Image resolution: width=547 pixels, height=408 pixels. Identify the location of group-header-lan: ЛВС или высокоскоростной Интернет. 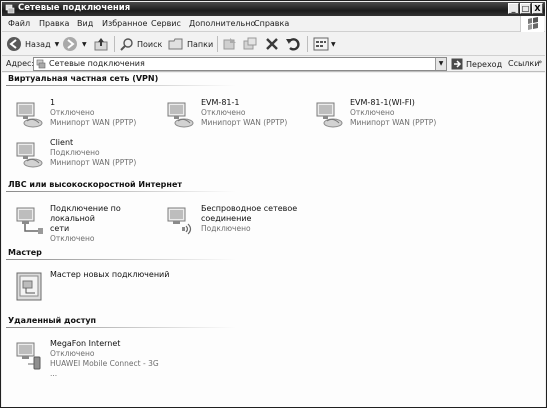
(95, 184).